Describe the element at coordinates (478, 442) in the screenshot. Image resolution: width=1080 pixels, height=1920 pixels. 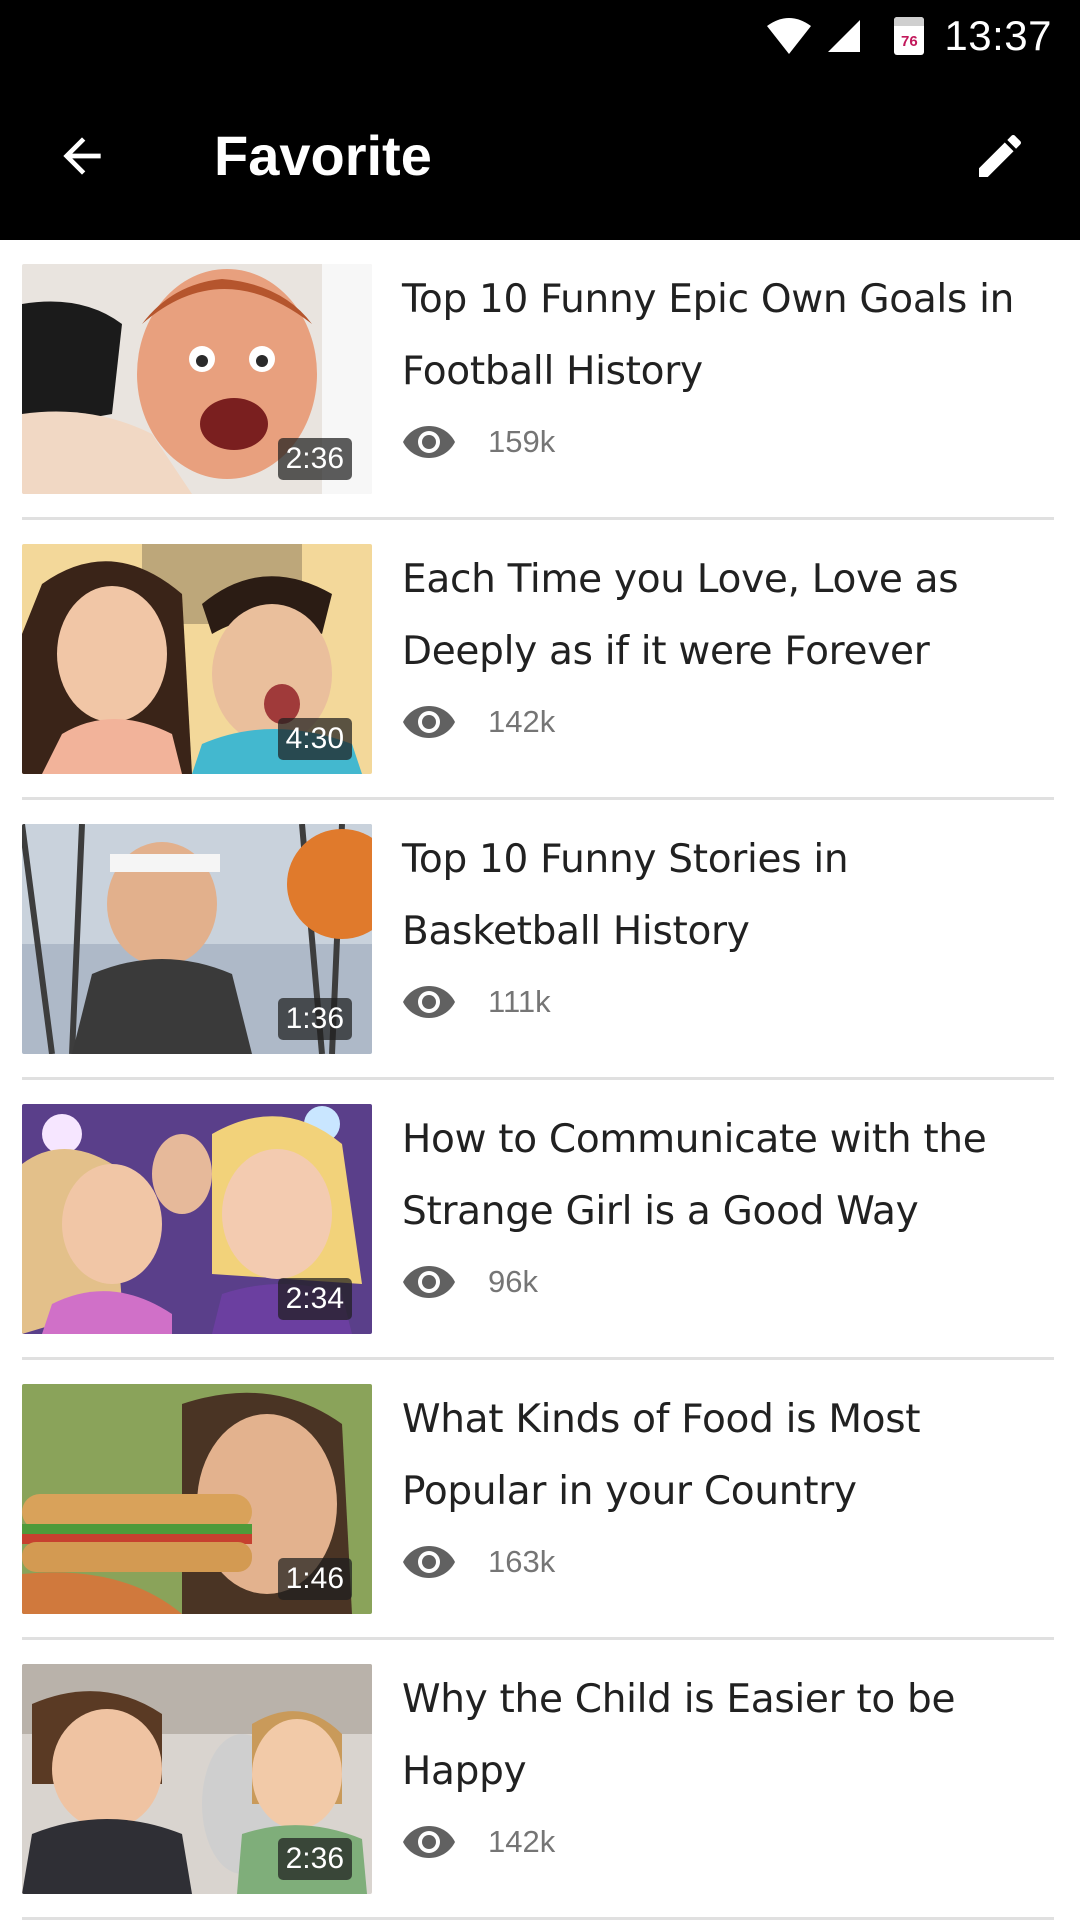
I see `view-count: 159k` at that location.